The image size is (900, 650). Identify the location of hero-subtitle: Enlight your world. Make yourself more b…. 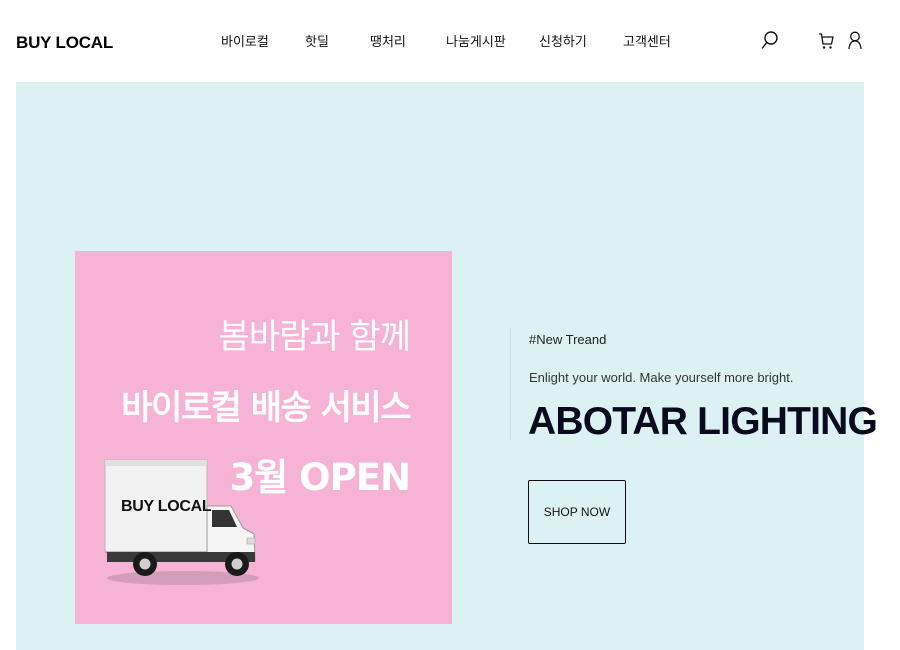
(661, 377).